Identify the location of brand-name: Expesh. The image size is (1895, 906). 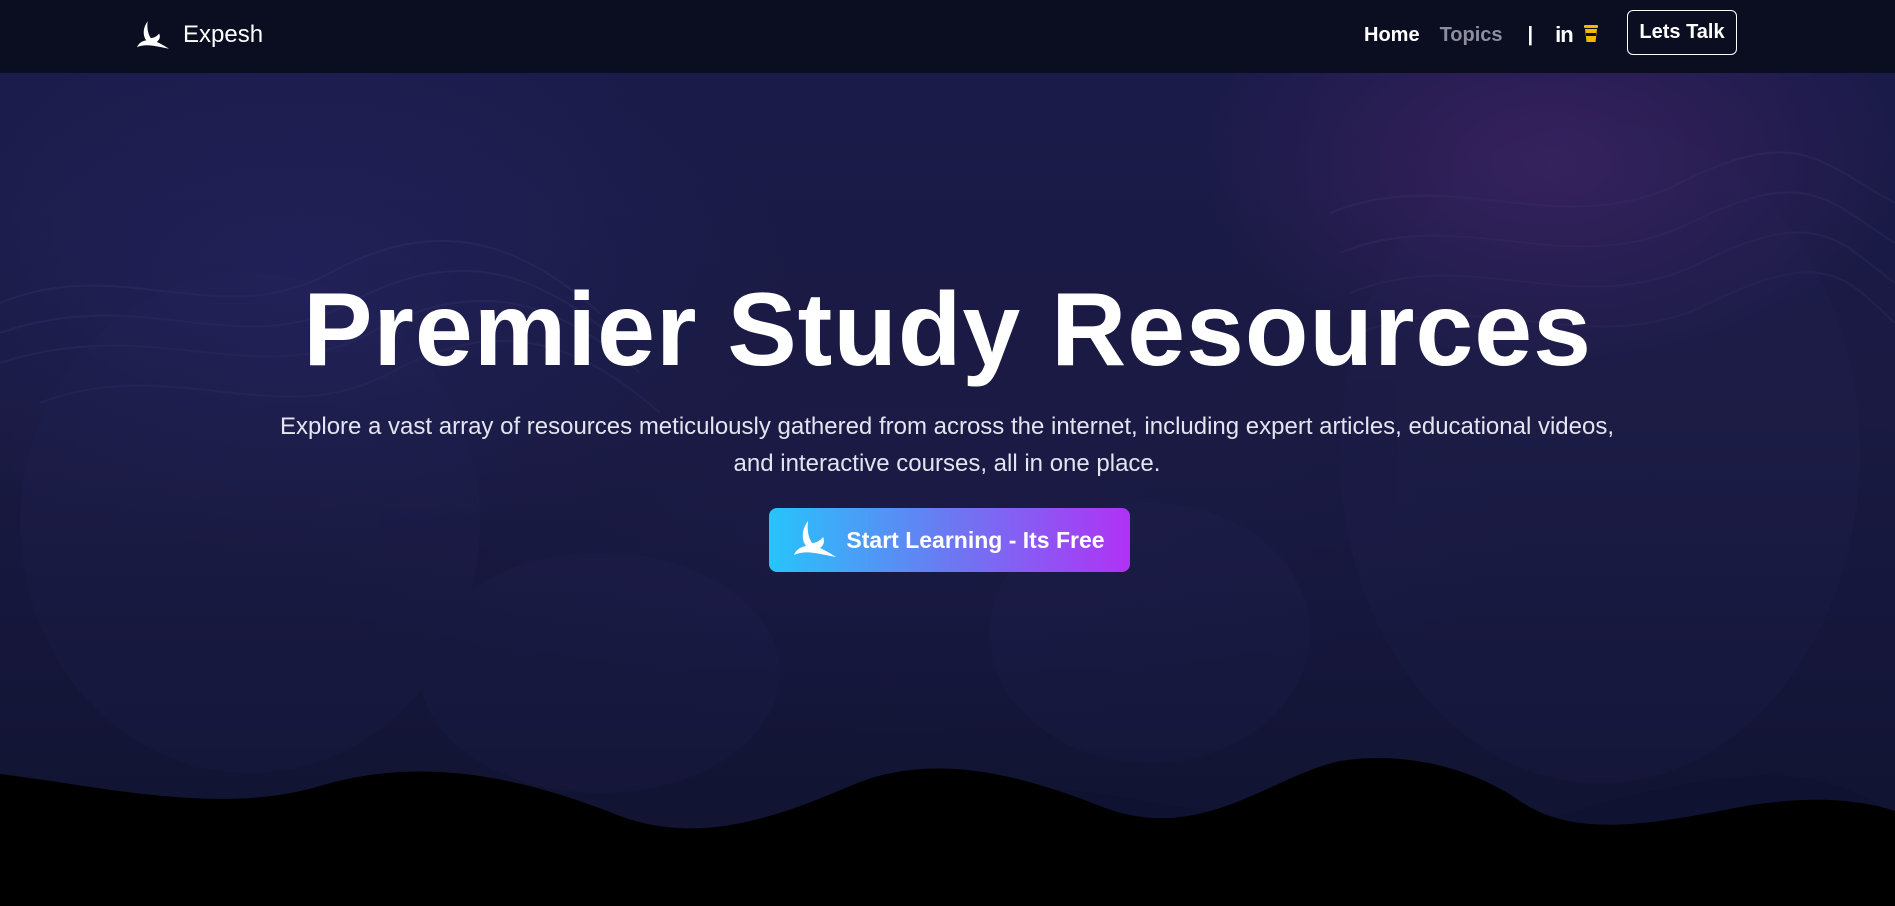
(223, 34).